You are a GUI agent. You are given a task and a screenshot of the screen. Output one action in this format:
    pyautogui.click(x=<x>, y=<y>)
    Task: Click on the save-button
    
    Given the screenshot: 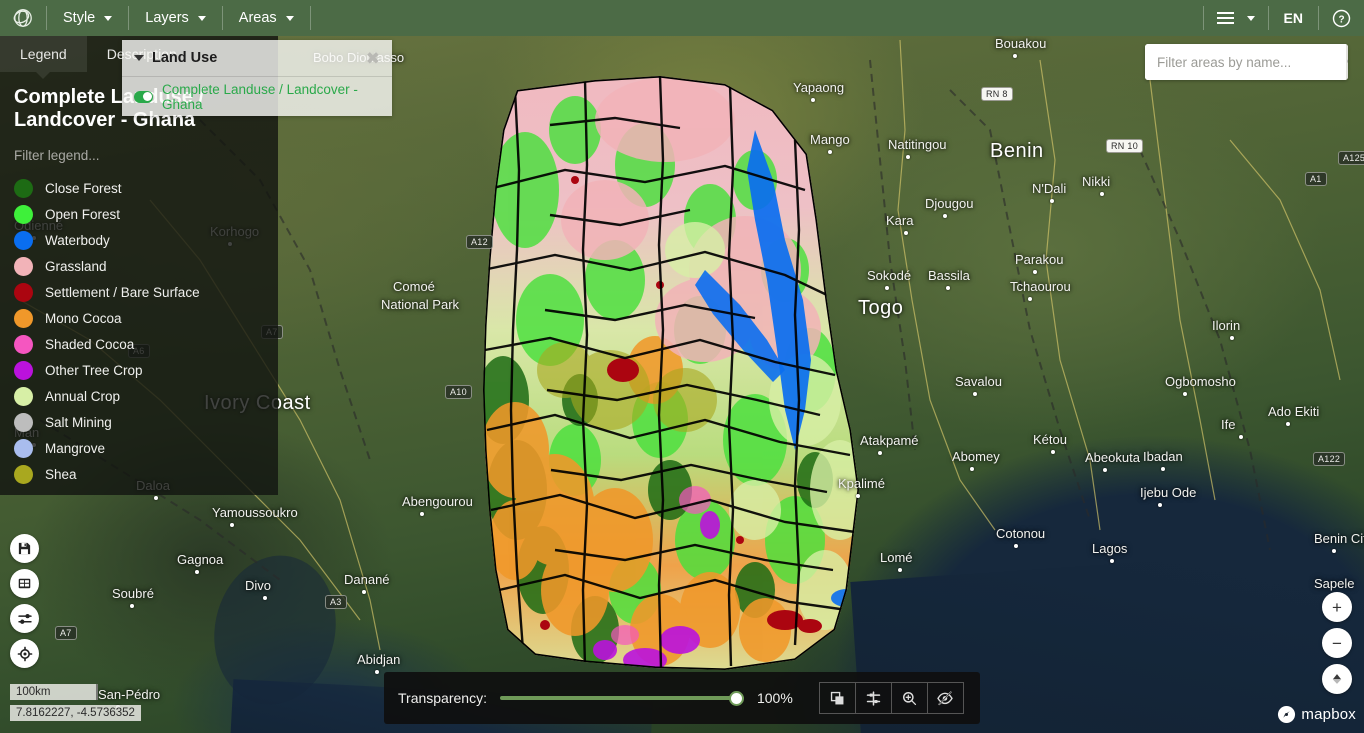 What is the action you would take?
    pyautogui.click(x=24, y=548)
    